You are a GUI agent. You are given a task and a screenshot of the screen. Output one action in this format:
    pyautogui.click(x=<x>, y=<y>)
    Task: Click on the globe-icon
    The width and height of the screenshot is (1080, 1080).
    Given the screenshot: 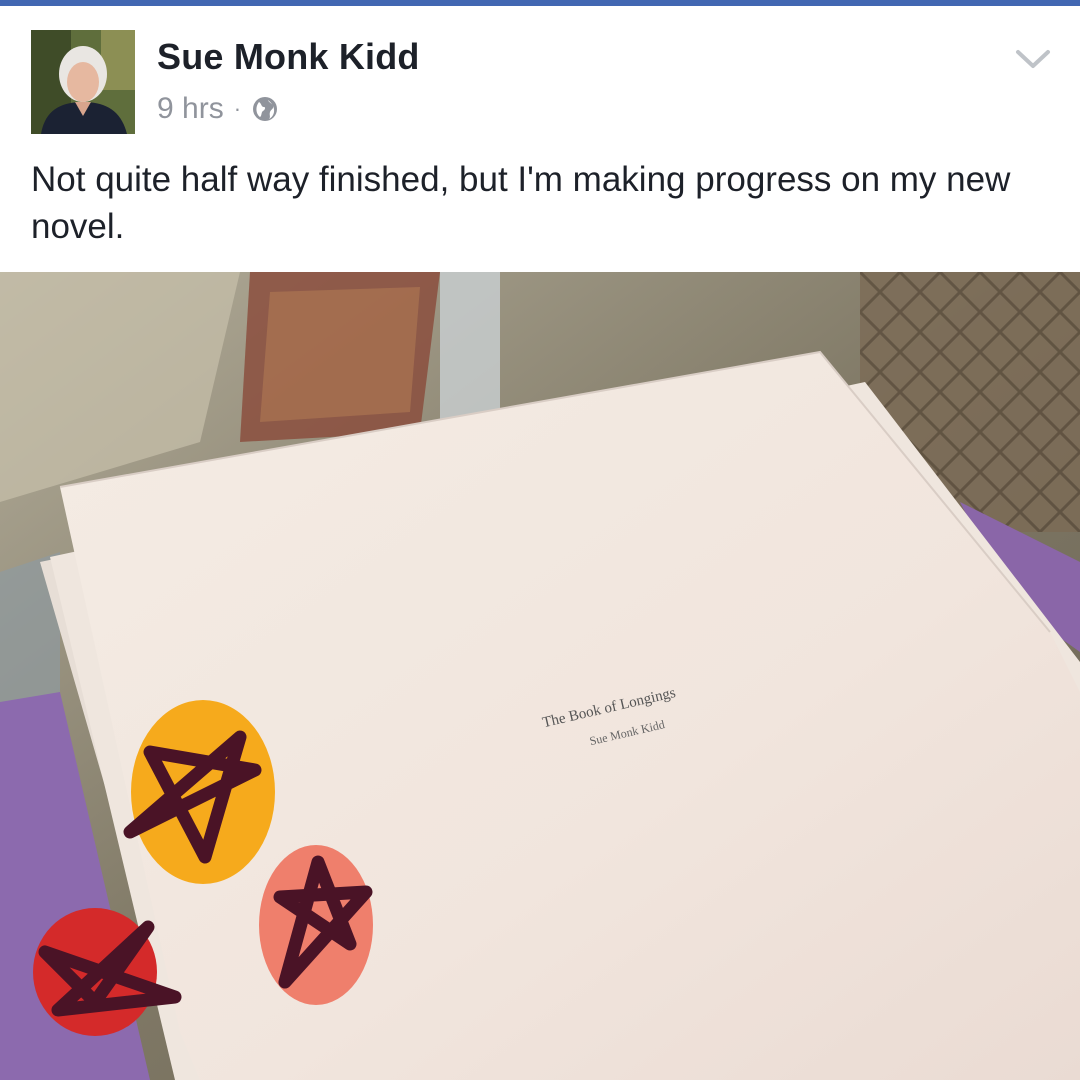 What is the action you would take?
    pyautogui.click(x=265, y=109)
    